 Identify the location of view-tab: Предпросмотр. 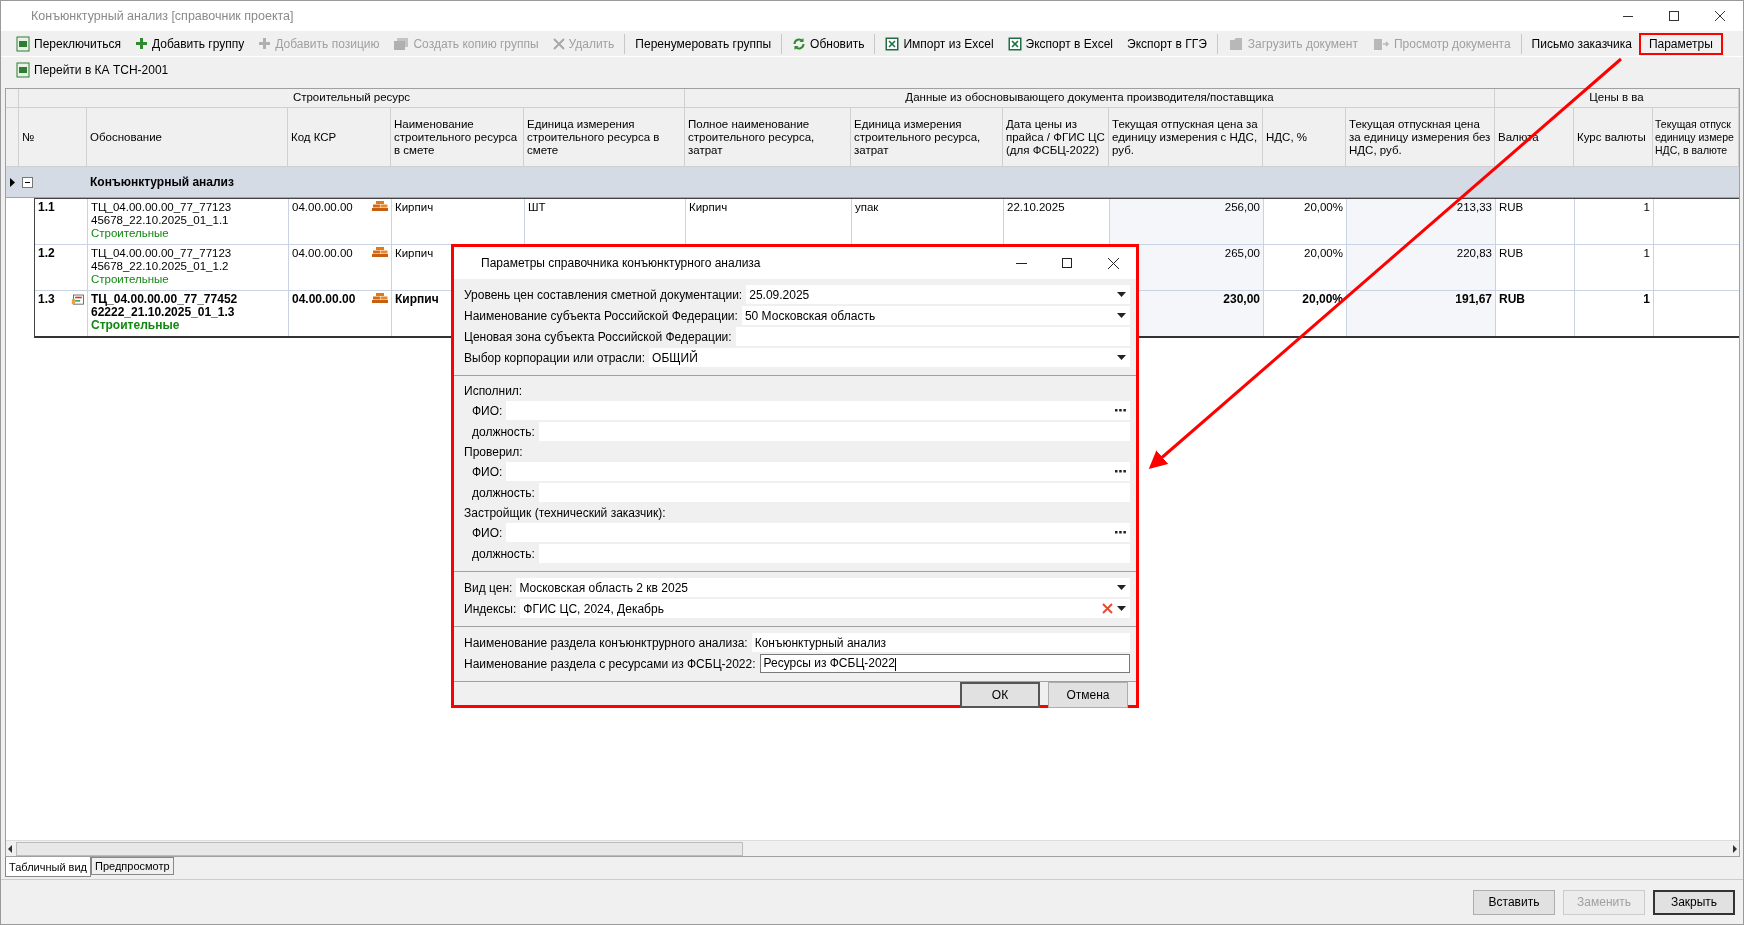
(132, 866).